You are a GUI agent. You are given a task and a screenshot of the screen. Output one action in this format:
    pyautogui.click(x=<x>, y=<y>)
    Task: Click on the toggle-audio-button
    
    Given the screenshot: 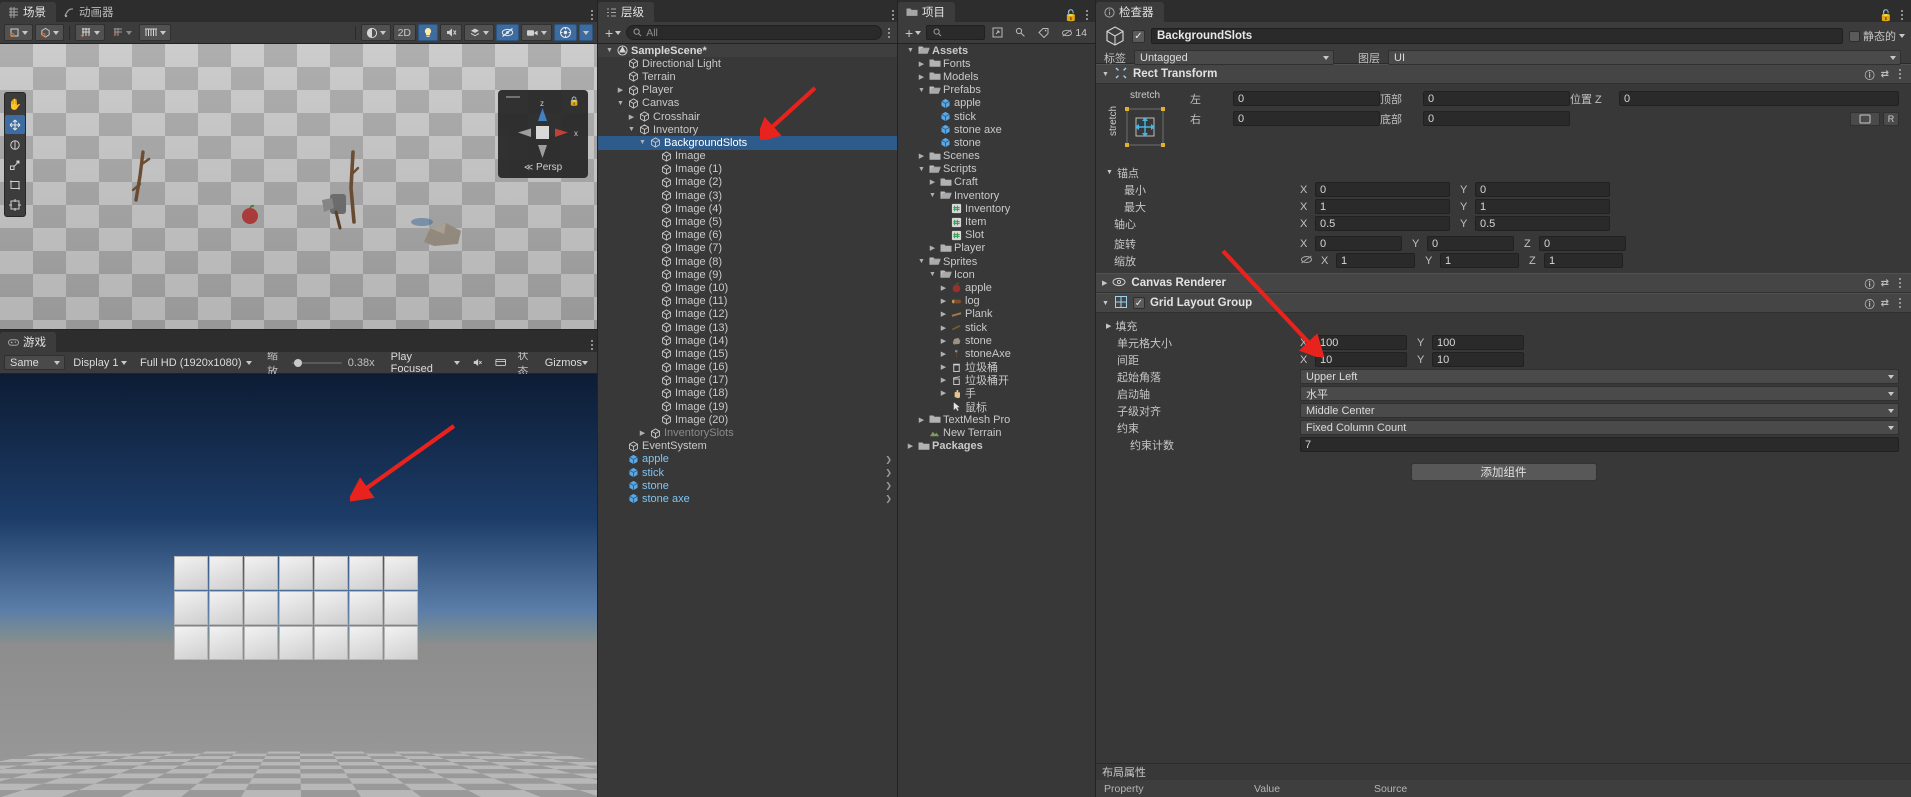 What is the action you would take?
    pyautogui.click(x=451, y=32)
    